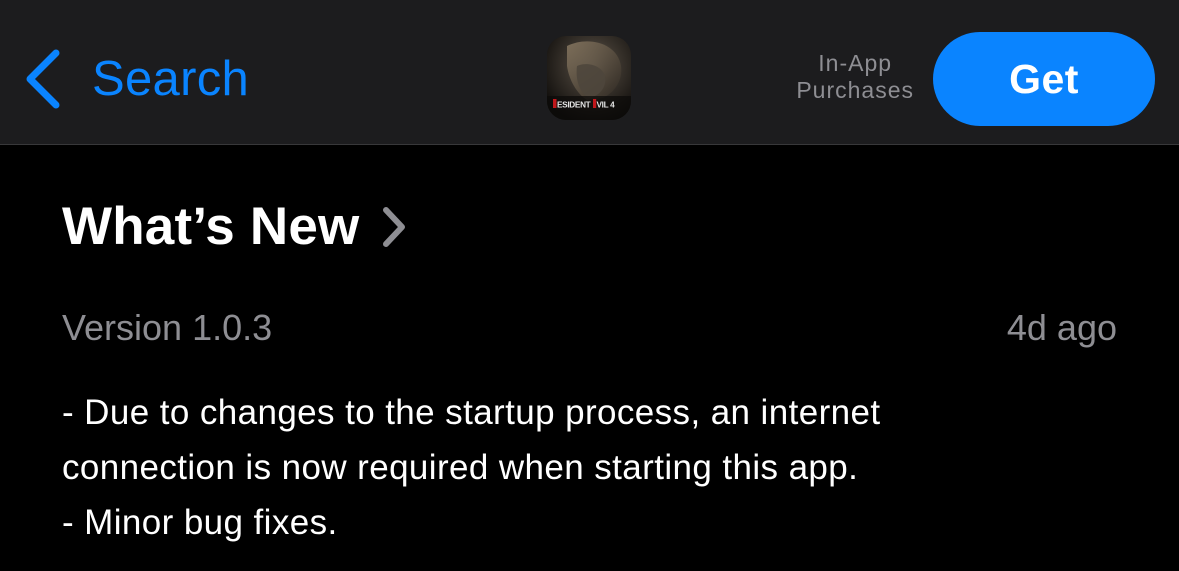 The image size is (1179, 571). What do you see at coordinates (167, 327) in the screenshot?
I see `version-label: Version 1.0.3` at bounding box center [167, 327].